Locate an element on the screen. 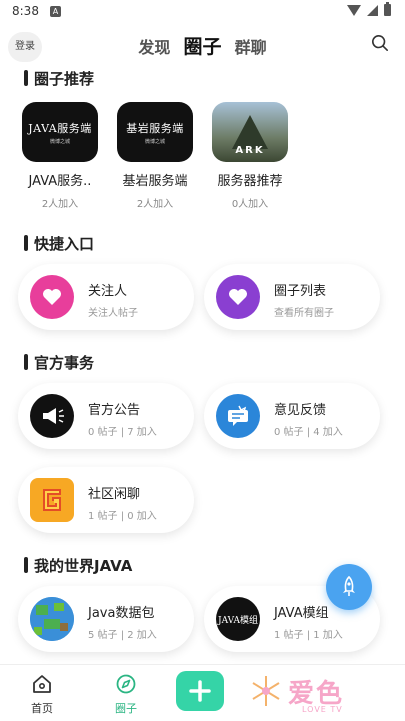 The image size is (405, 721). section-title-quick: 快捷入口 is located at coordinates (59, 243).